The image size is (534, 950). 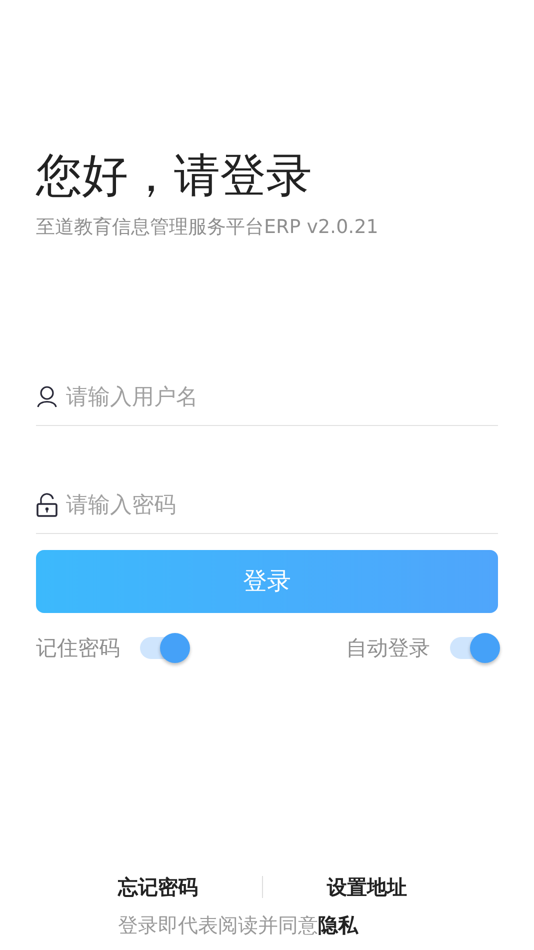 What do you see at coordinates (208, 227) in the screenshot?
I see `app-subtitle: 至道教育信息管理服务平台ERP v2.0.21` at bounding box center [208, 227].